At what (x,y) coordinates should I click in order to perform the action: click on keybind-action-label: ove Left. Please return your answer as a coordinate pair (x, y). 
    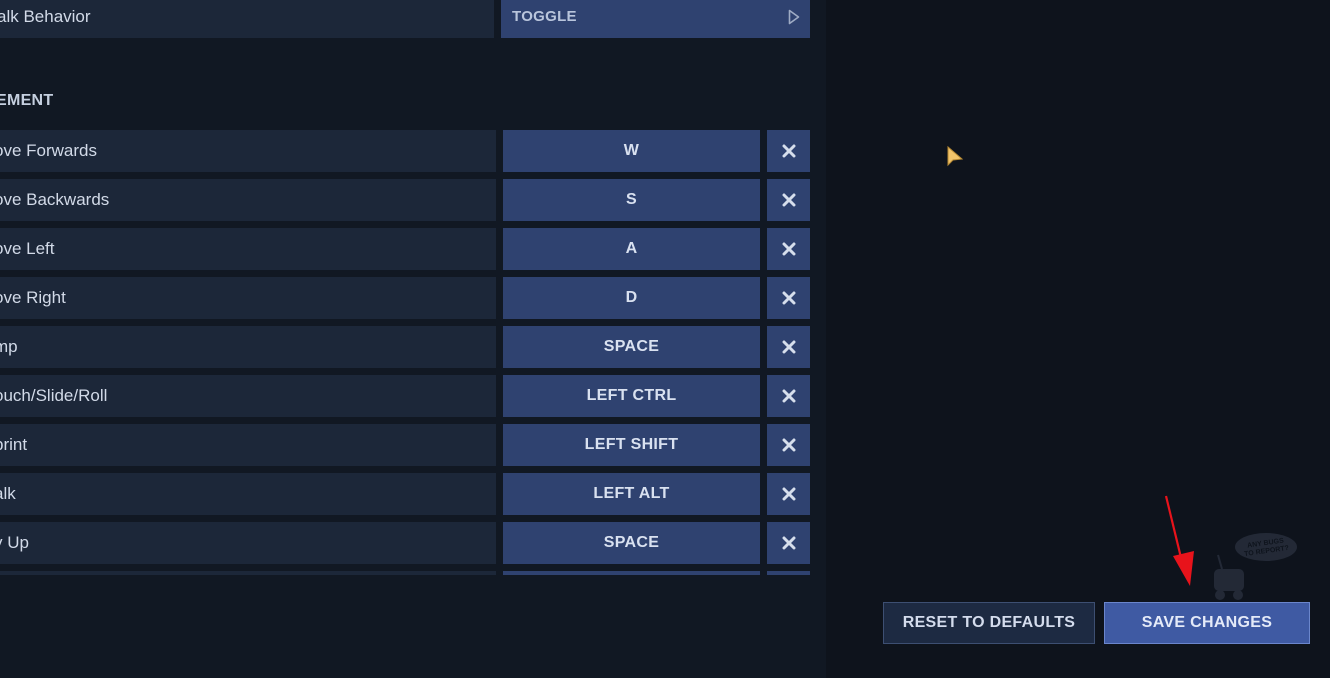
    Looking at the image, I should click on (248, 249).